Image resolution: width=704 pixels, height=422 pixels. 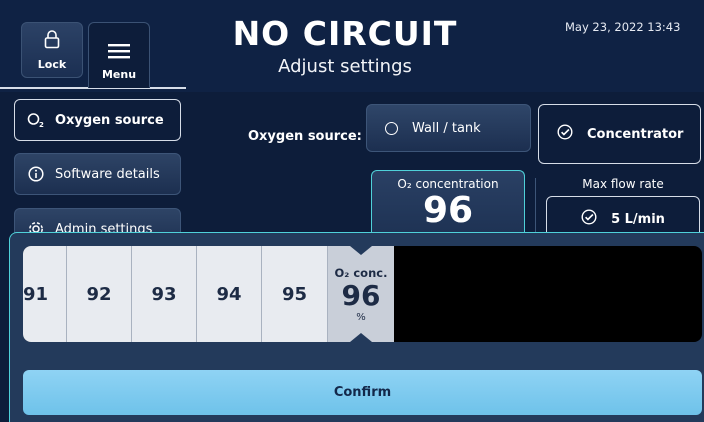 What do you see at coordinates (119, 52) in the screenshot?
I see `hamburger-icon` at bounding box center [119, 52].